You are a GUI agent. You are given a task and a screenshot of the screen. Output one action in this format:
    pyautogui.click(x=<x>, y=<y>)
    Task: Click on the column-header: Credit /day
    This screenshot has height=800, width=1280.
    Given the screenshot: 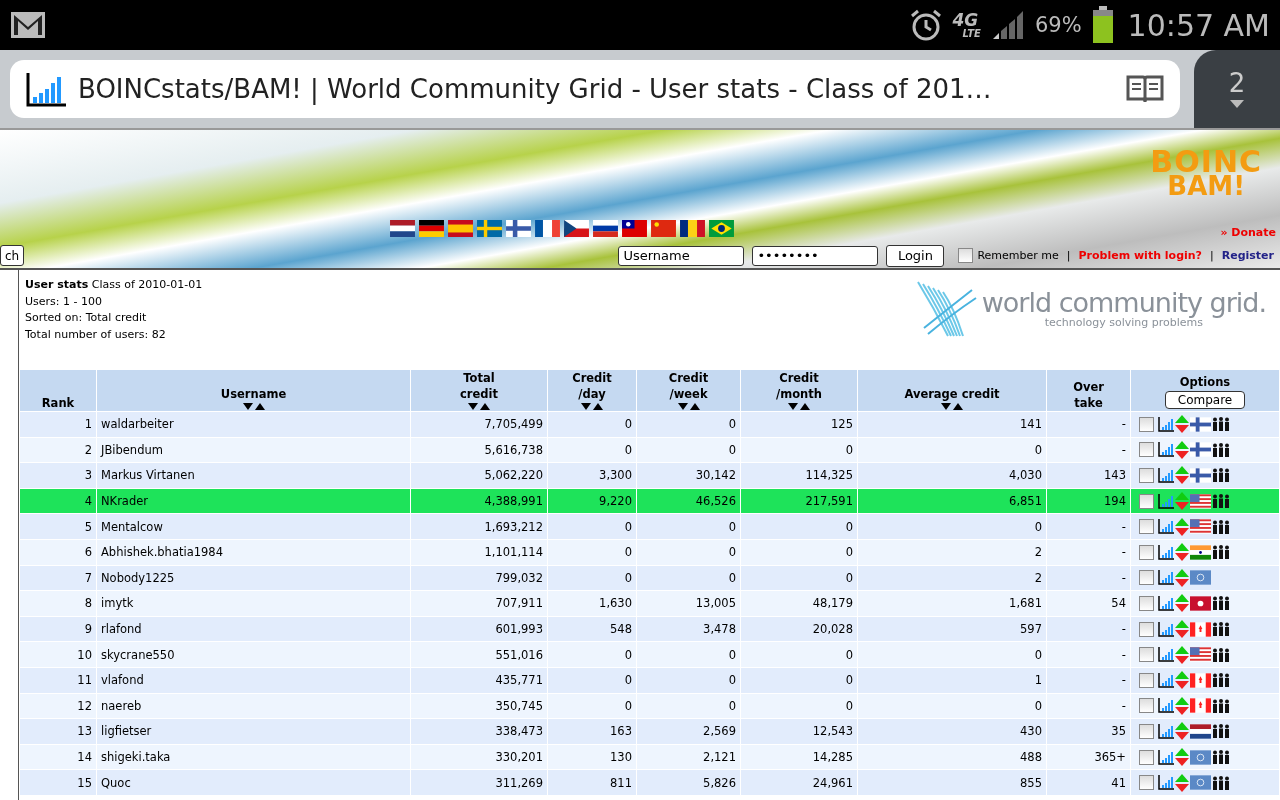 What is the action you would take?
    pyautogui.click(x=592, y=391)
    